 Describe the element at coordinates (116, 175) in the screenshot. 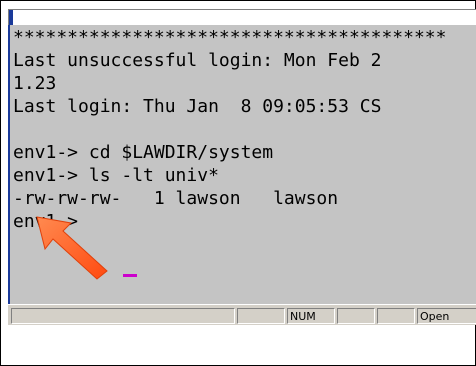

I see `terminal-line-ls-command: env1-> ls -lt univ*` at that location.